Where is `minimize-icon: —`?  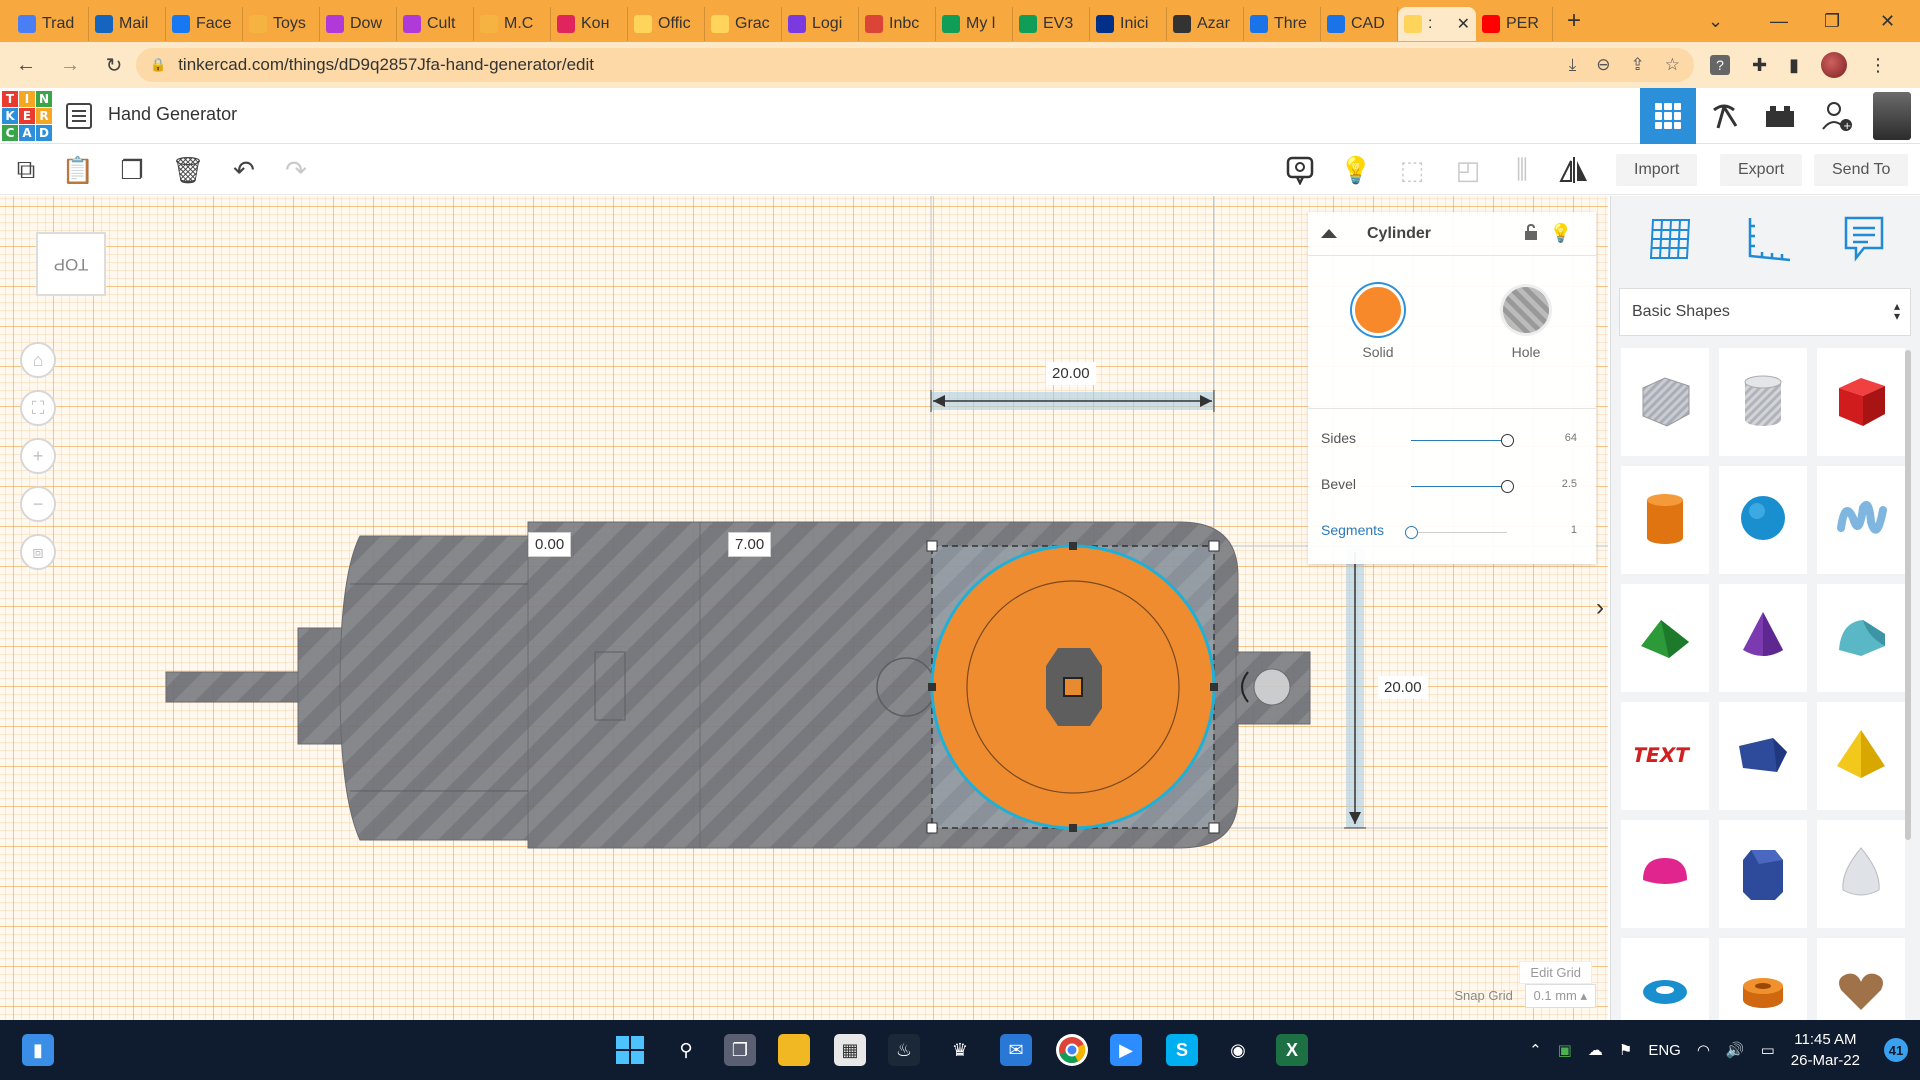 minimize-icon: — is located at coordinates (1779, 21).